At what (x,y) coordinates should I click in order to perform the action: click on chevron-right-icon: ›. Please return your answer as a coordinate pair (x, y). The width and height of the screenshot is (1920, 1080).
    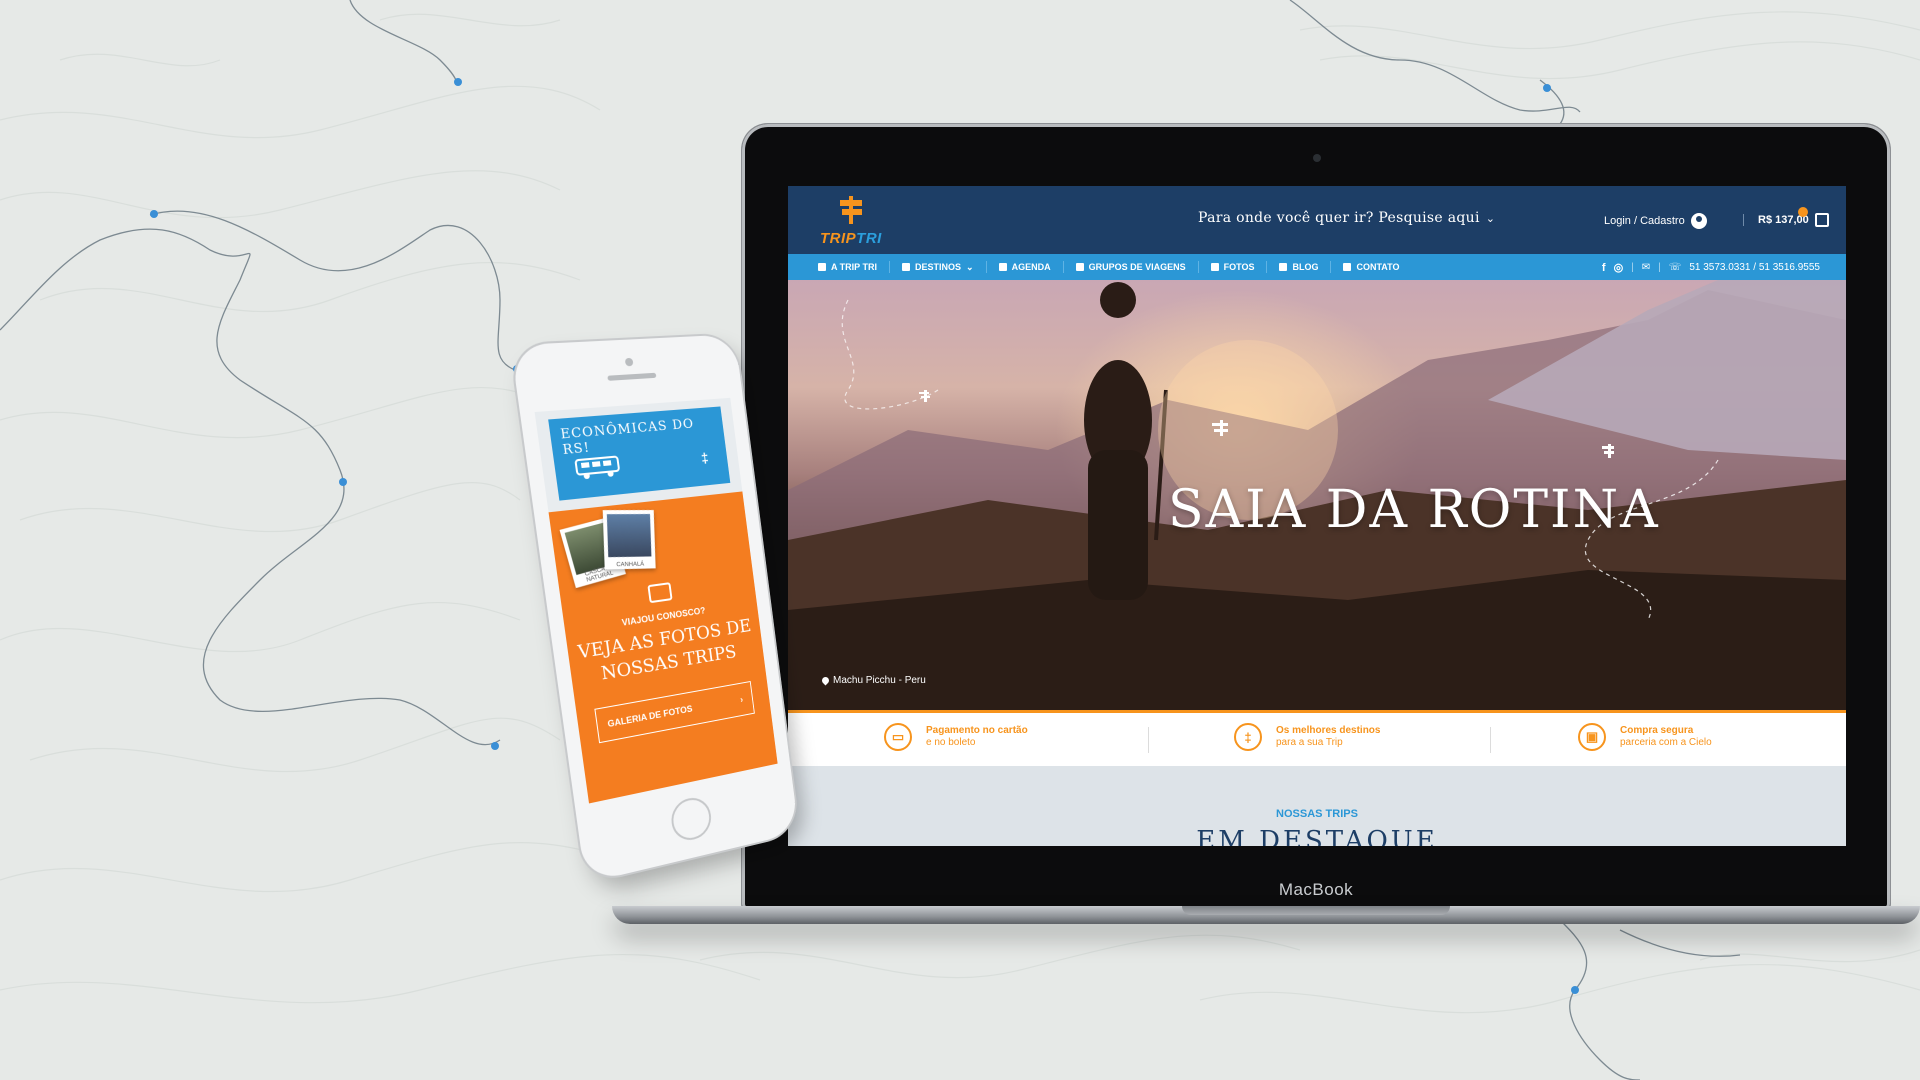
    Looking at the image, I should click on (741, 699).